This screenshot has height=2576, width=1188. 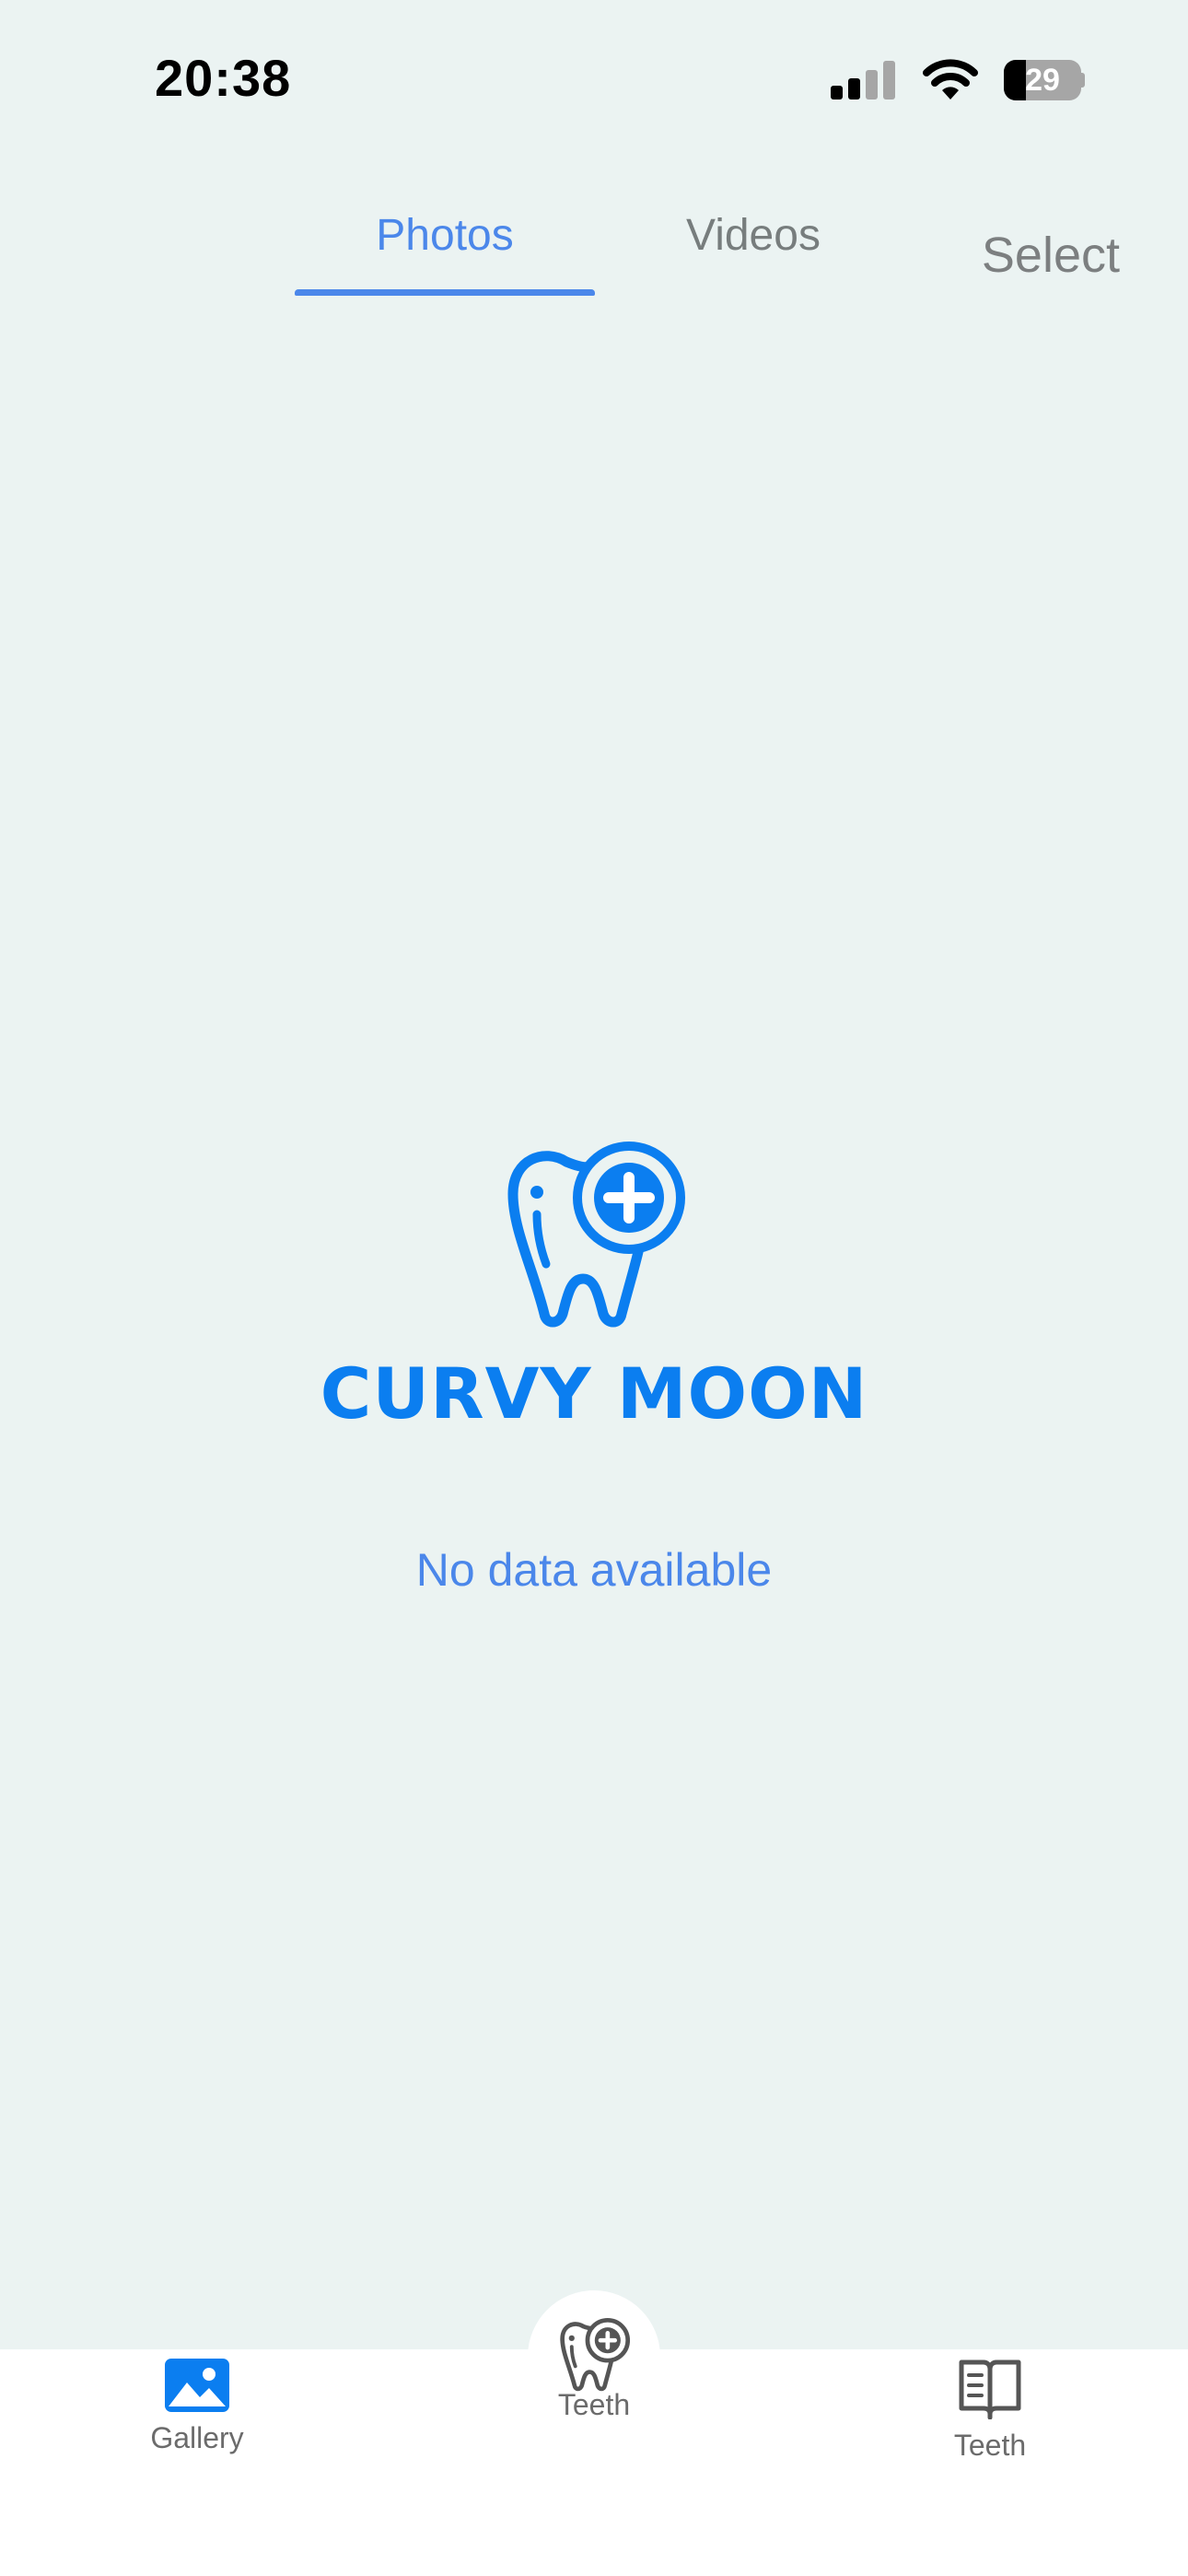 What do you see at coordinates (1051, 256) in the screenshot?
I see `select-button: Select` at bounding box center [1051, 256].